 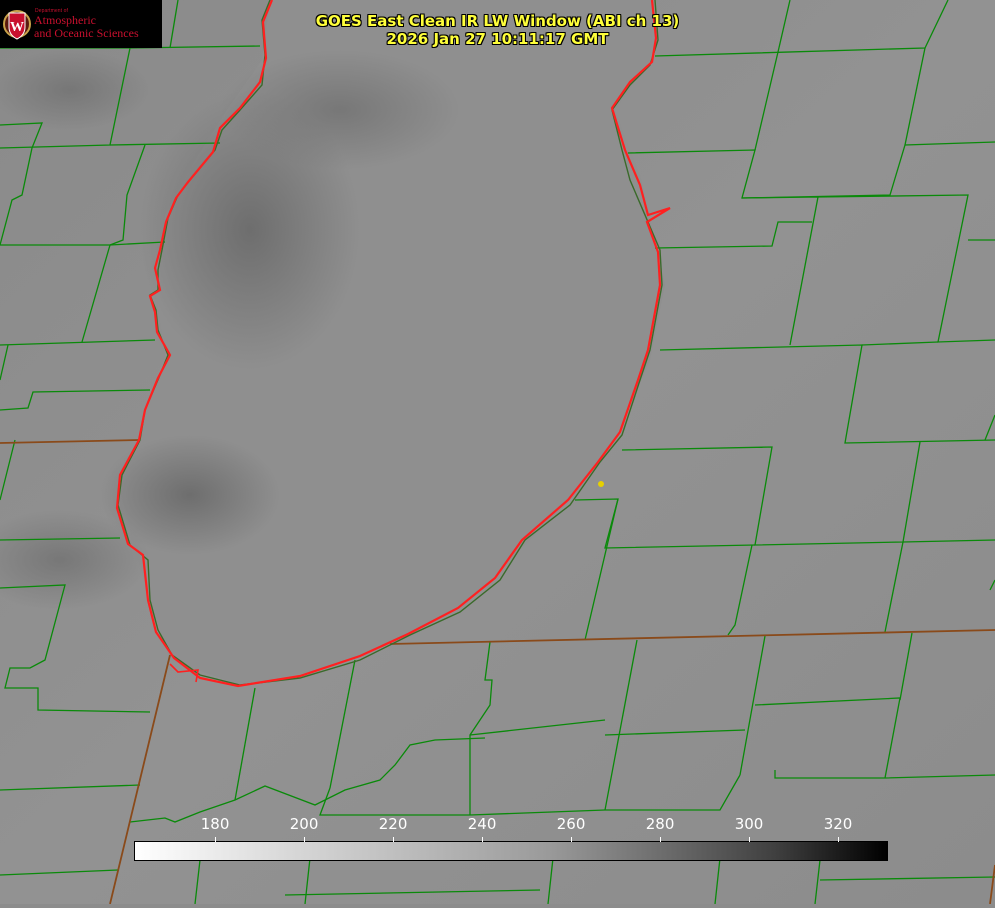 I want to click on colorbar-tick-label: 180, so click(x=215, y=824).